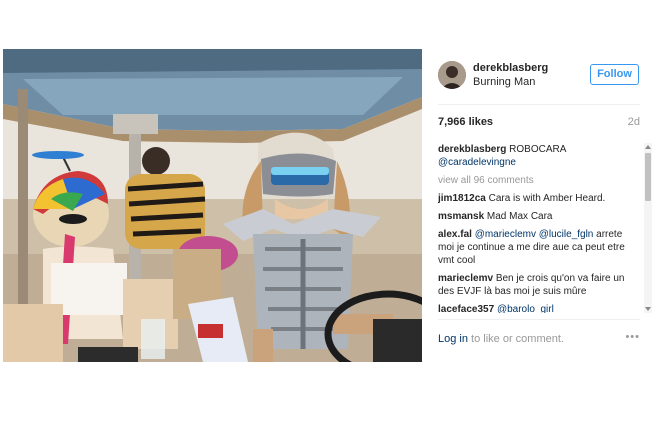  I want to click on comment-username: marieclemv, so click(465, 278).